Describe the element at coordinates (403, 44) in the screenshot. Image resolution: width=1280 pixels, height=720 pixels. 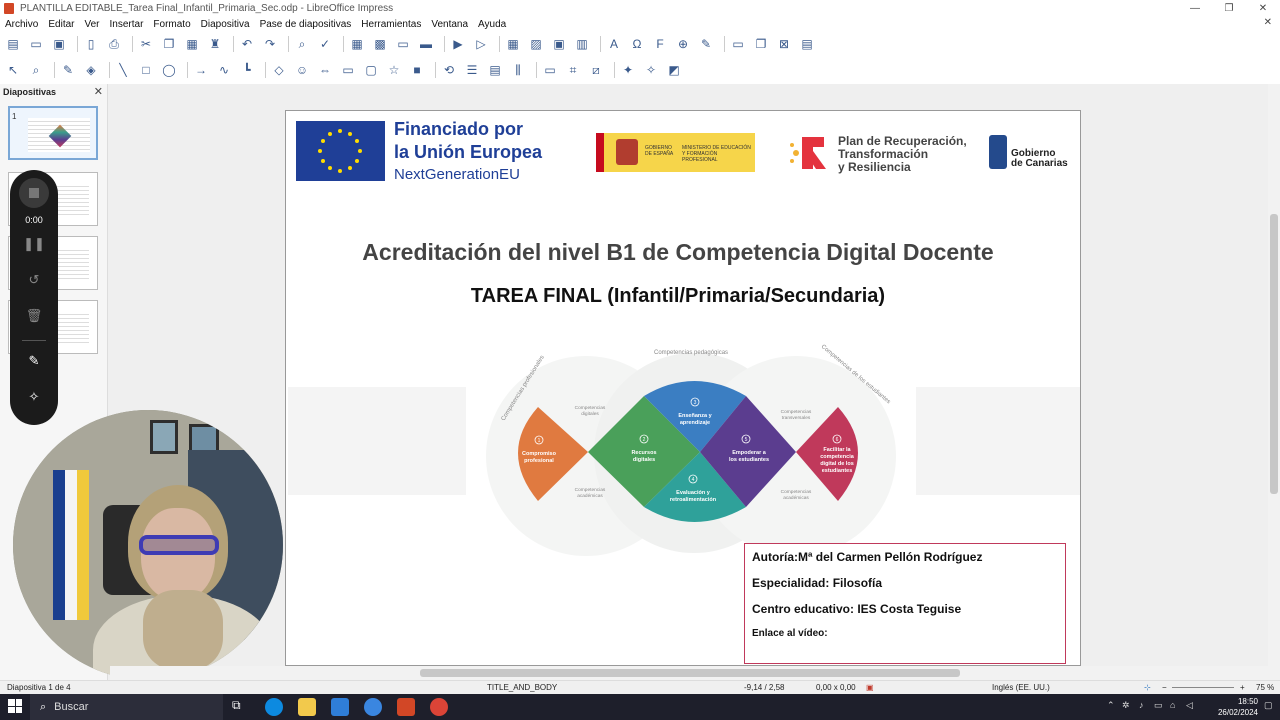
I see `display-views-icon: ▭` at that location.